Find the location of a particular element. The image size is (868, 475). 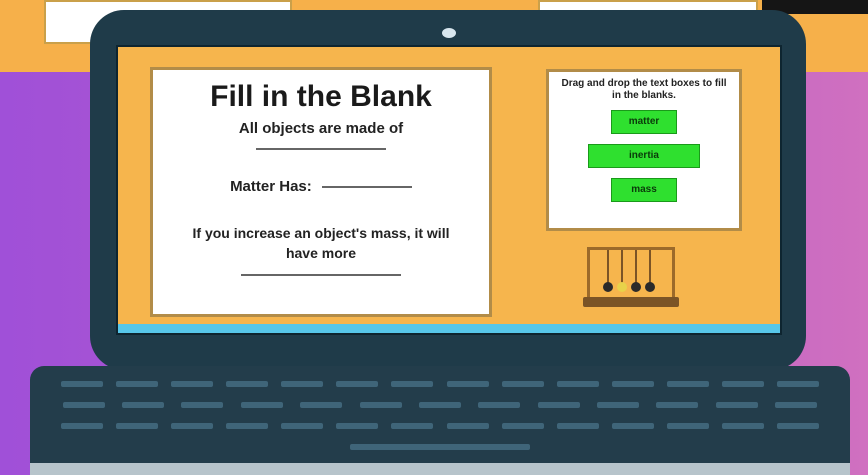

question-1-text: All objects are made of is located at coordinates (321, 128).